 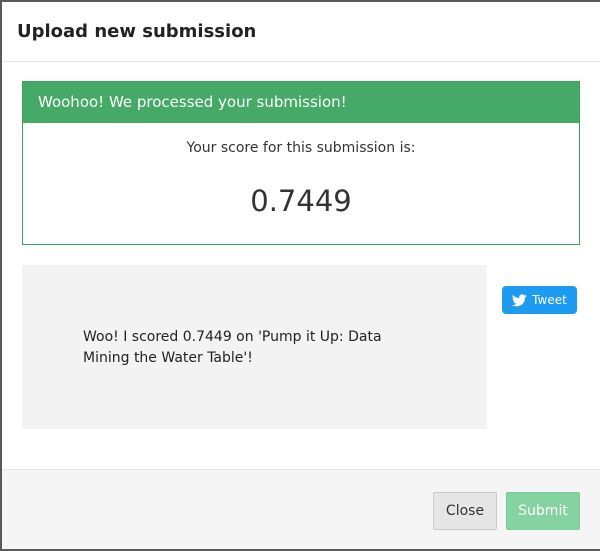 I want to click on score-value: 0.7449, so click(x=301, y=201).